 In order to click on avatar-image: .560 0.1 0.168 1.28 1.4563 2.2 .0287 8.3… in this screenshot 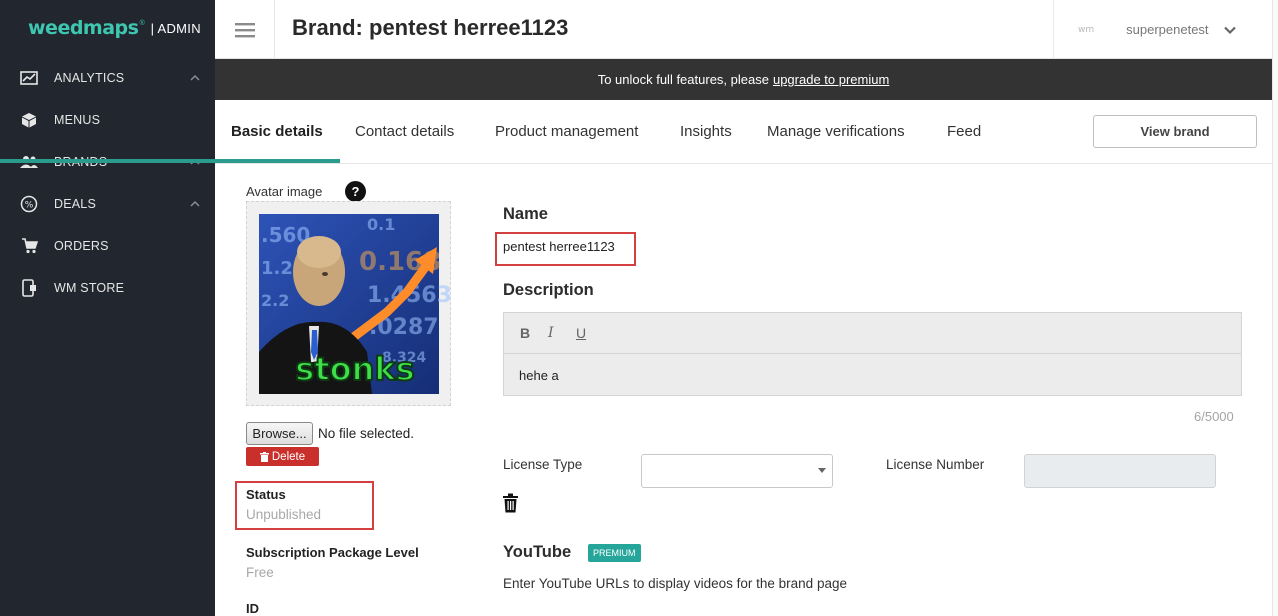, I will do `click(349, 303)`.